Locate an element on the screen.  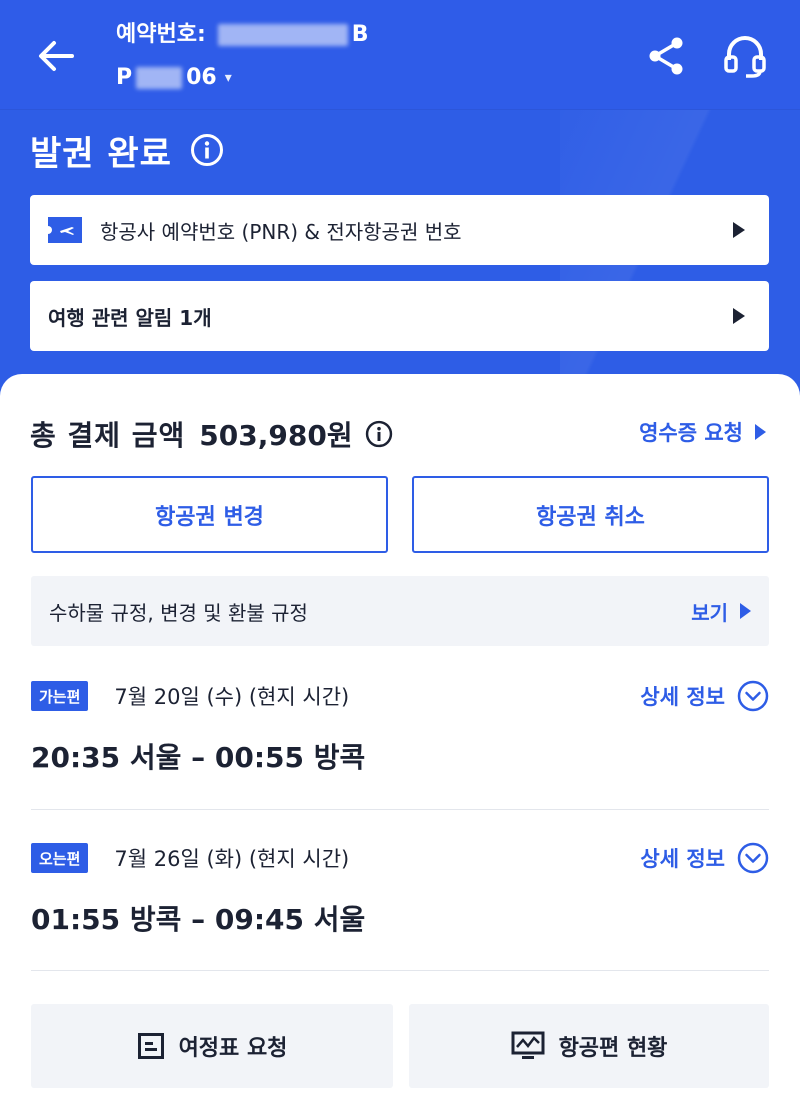
alerts-card-label: 여행 관련 알림 1개 is located at coordinates (130, 317).